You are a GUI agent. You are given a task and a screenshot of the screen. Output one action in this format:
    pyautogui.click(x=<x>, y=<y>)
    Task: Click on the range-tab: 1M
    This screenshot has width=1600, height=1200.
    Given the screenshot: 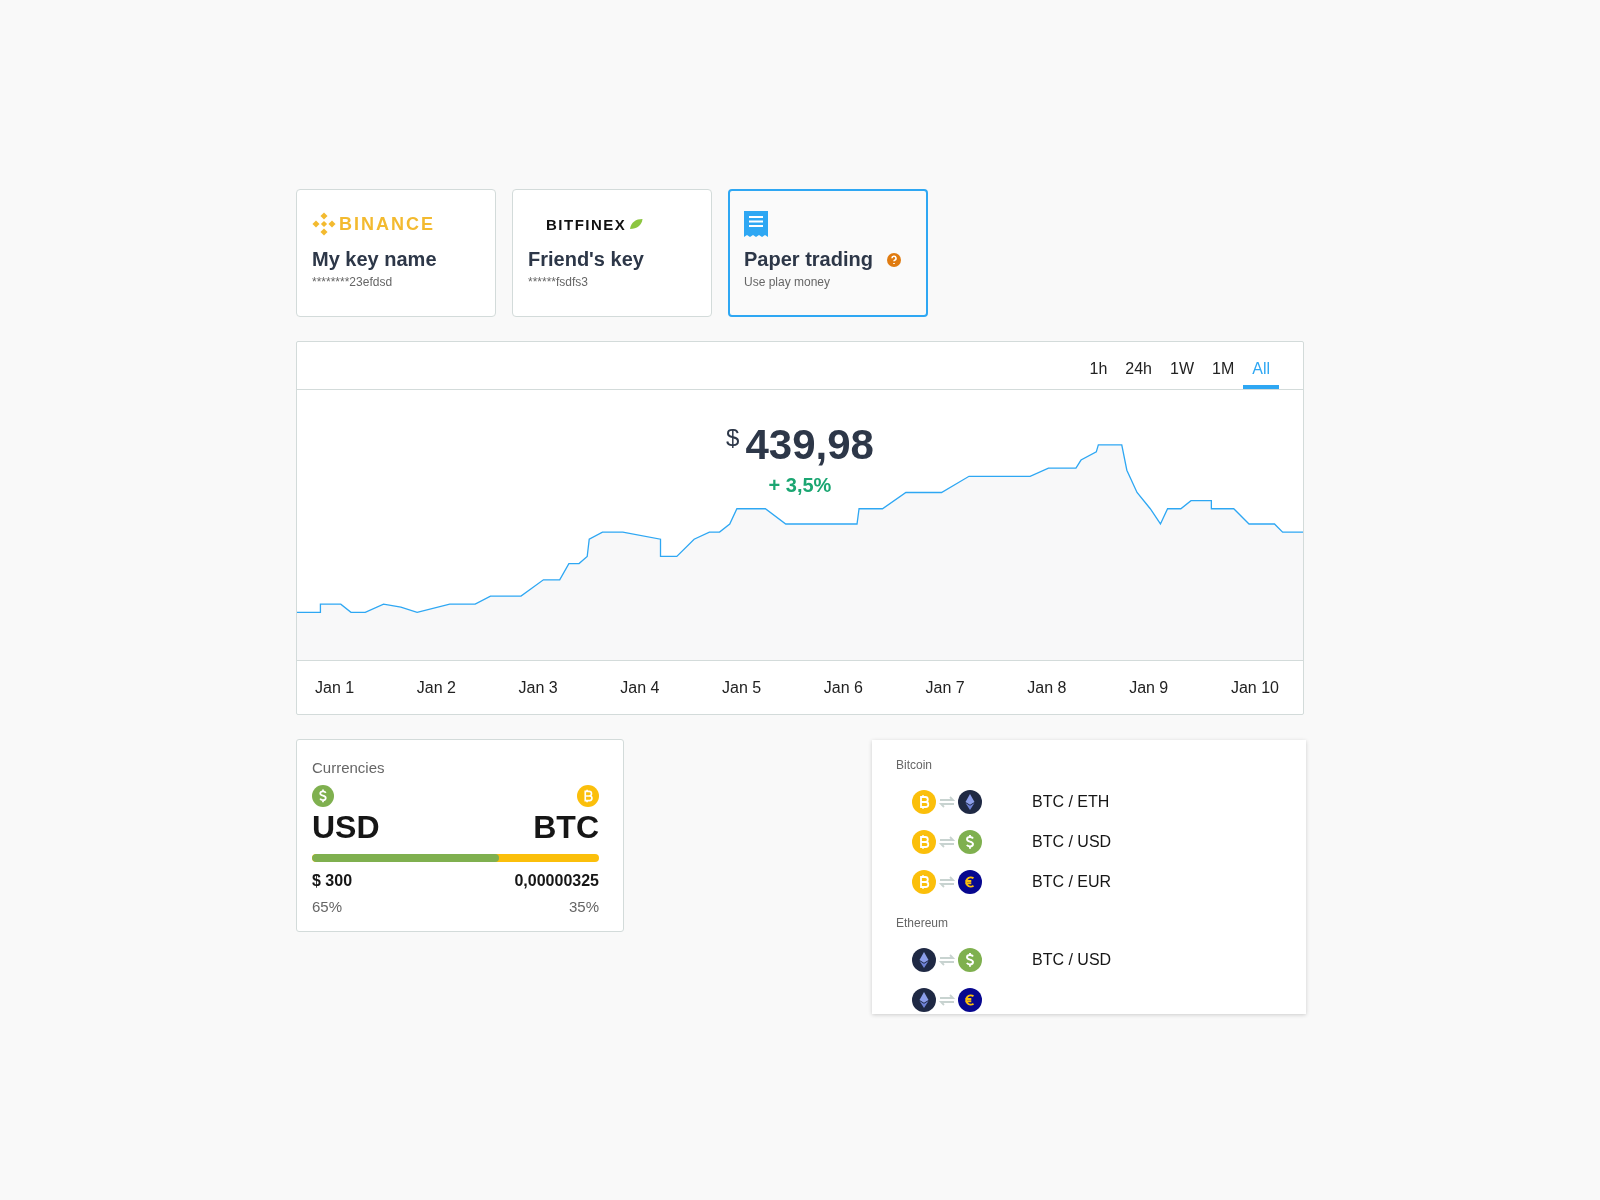 What is the action you would take?
    pyautogui.click(x=1223, y=365)
    